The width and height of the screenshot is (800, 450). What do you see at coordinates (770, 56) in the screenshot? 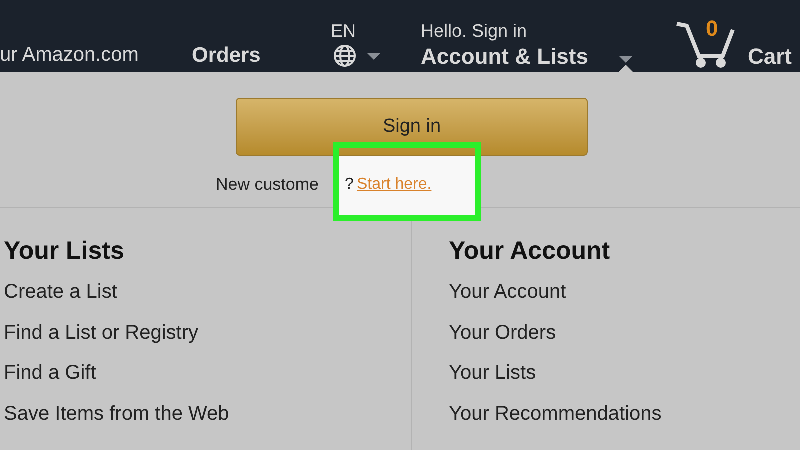
I see `cart-link: Cart` at bounding box center [770, 56].